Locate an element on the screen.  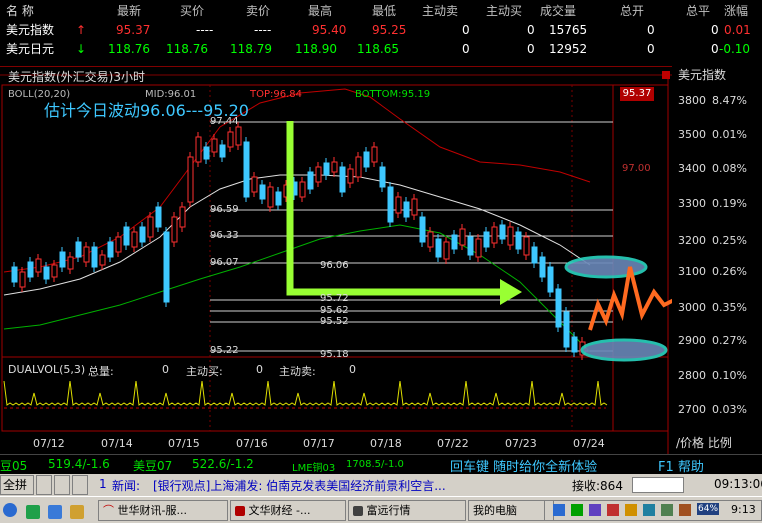
mid-mark: 96.06 is located at coordinates (334, 265).